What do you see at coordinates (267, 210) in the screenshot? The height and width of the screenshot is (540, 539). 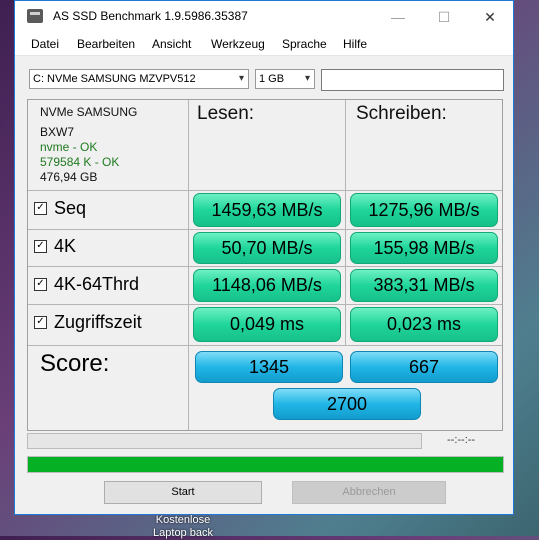 I see `seq-read-result: 1459,63 MB/s` at bounding box center [267, 210].